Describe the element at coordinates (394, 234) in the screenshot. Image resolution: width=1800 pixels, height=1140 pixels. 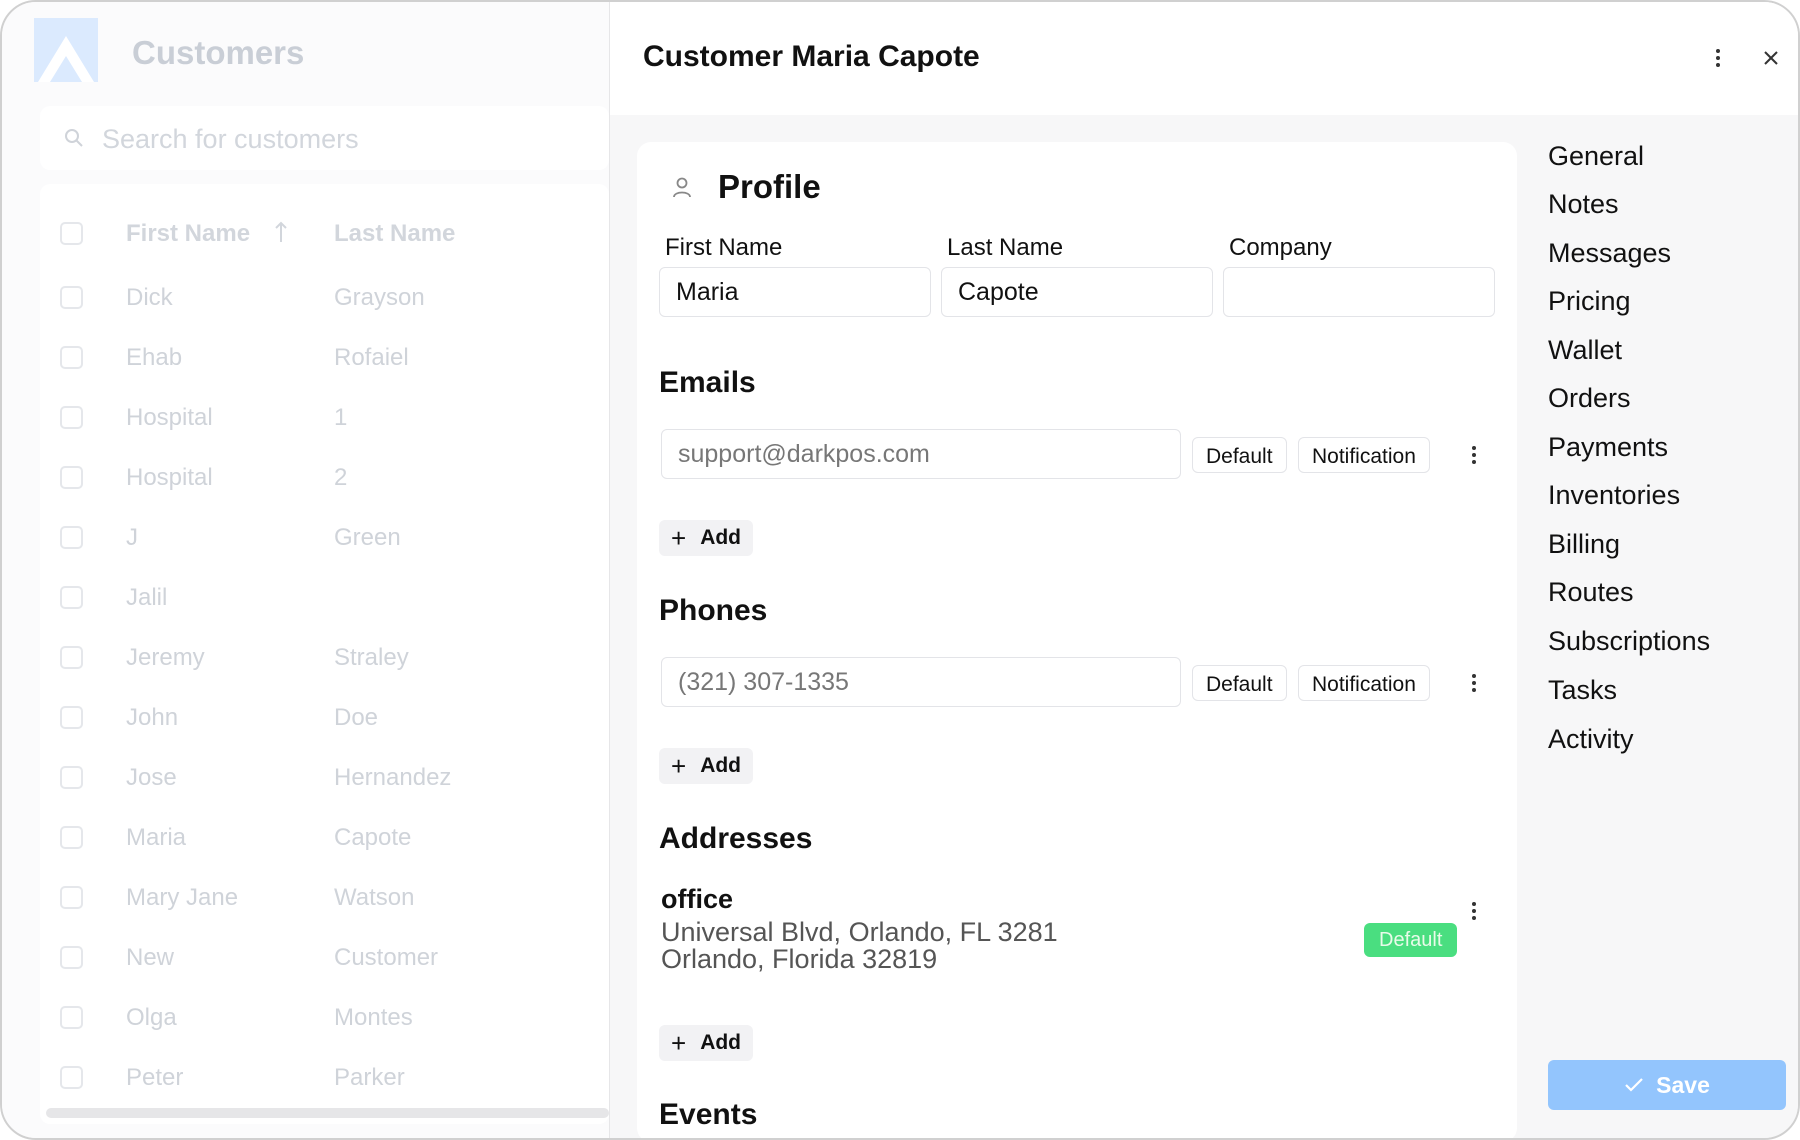
I see `column-header-last-name: Last Name` at that location.